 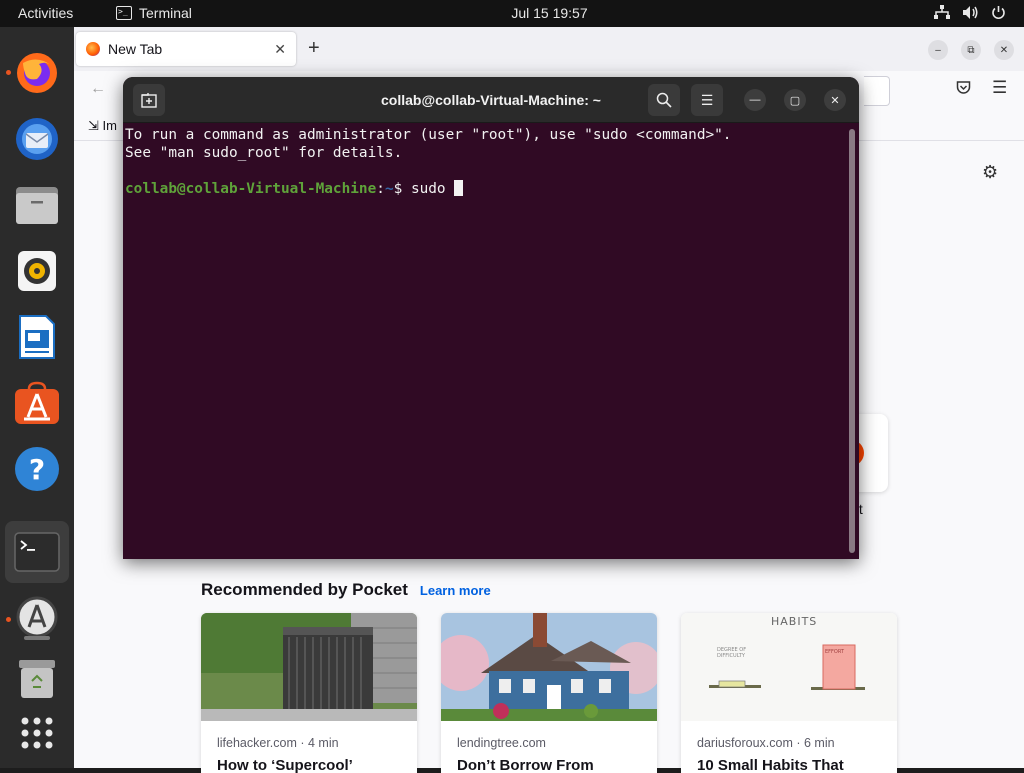 What do you see at coordinates (278, 743) in the screenshot?
I see `card-source: lifehacker.com · 4 min` at bounding box center [278, 743].